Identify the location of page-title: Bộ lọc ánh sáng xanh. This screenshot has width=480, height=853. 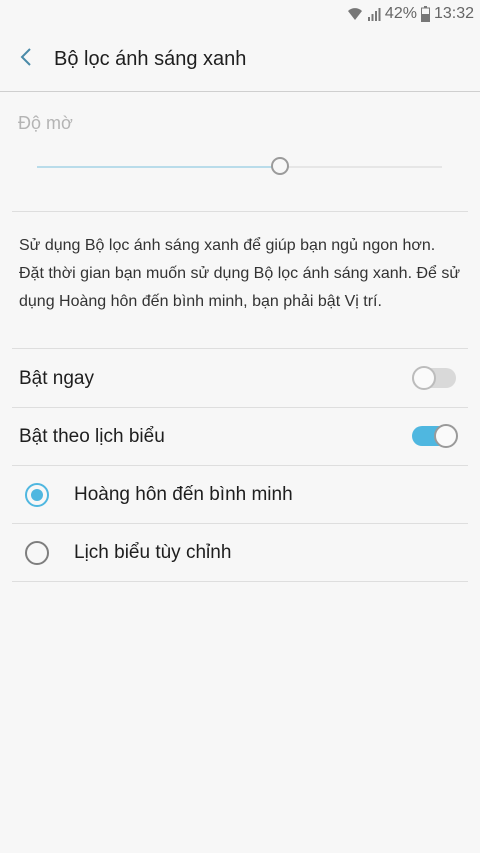
(150, 59).